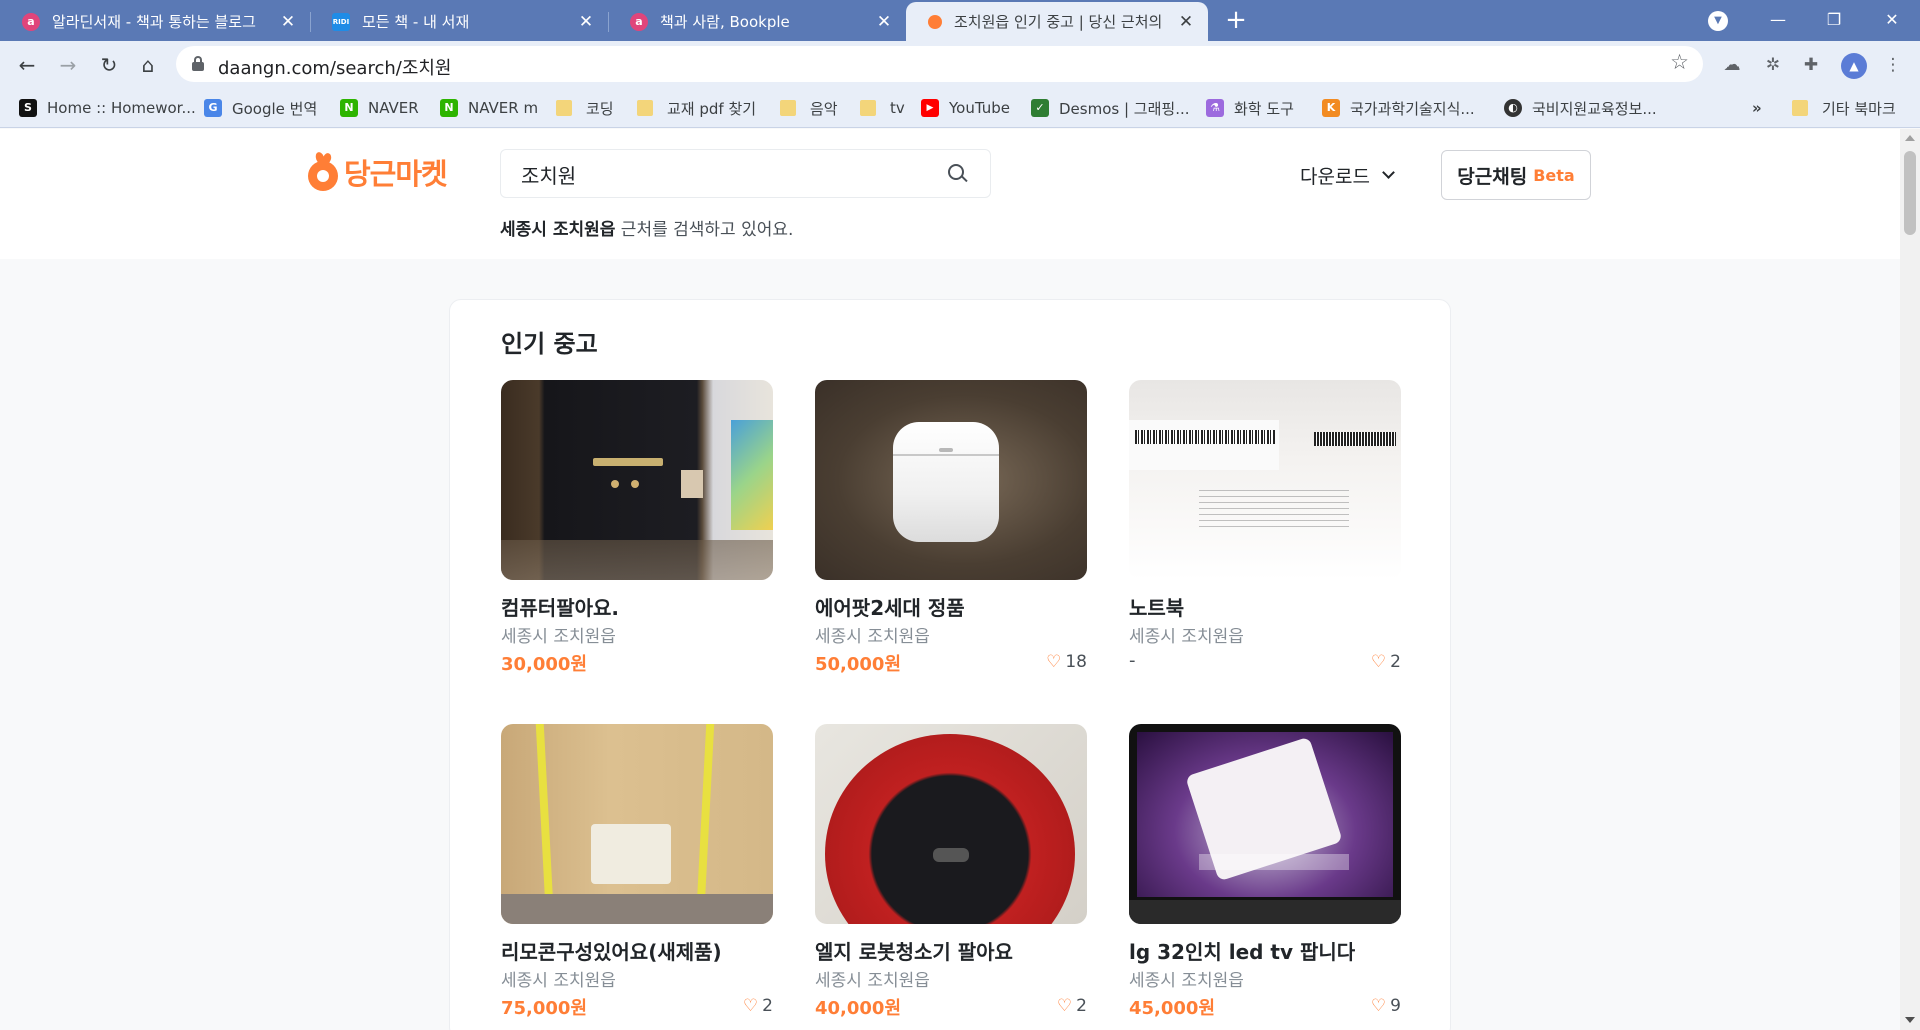 The height and width of the screenshot is (1030, 1920). Describe the element at coordinates (341, 21) in the screenshot. I see `ridi-favicon-icon: RIDI` at that location.